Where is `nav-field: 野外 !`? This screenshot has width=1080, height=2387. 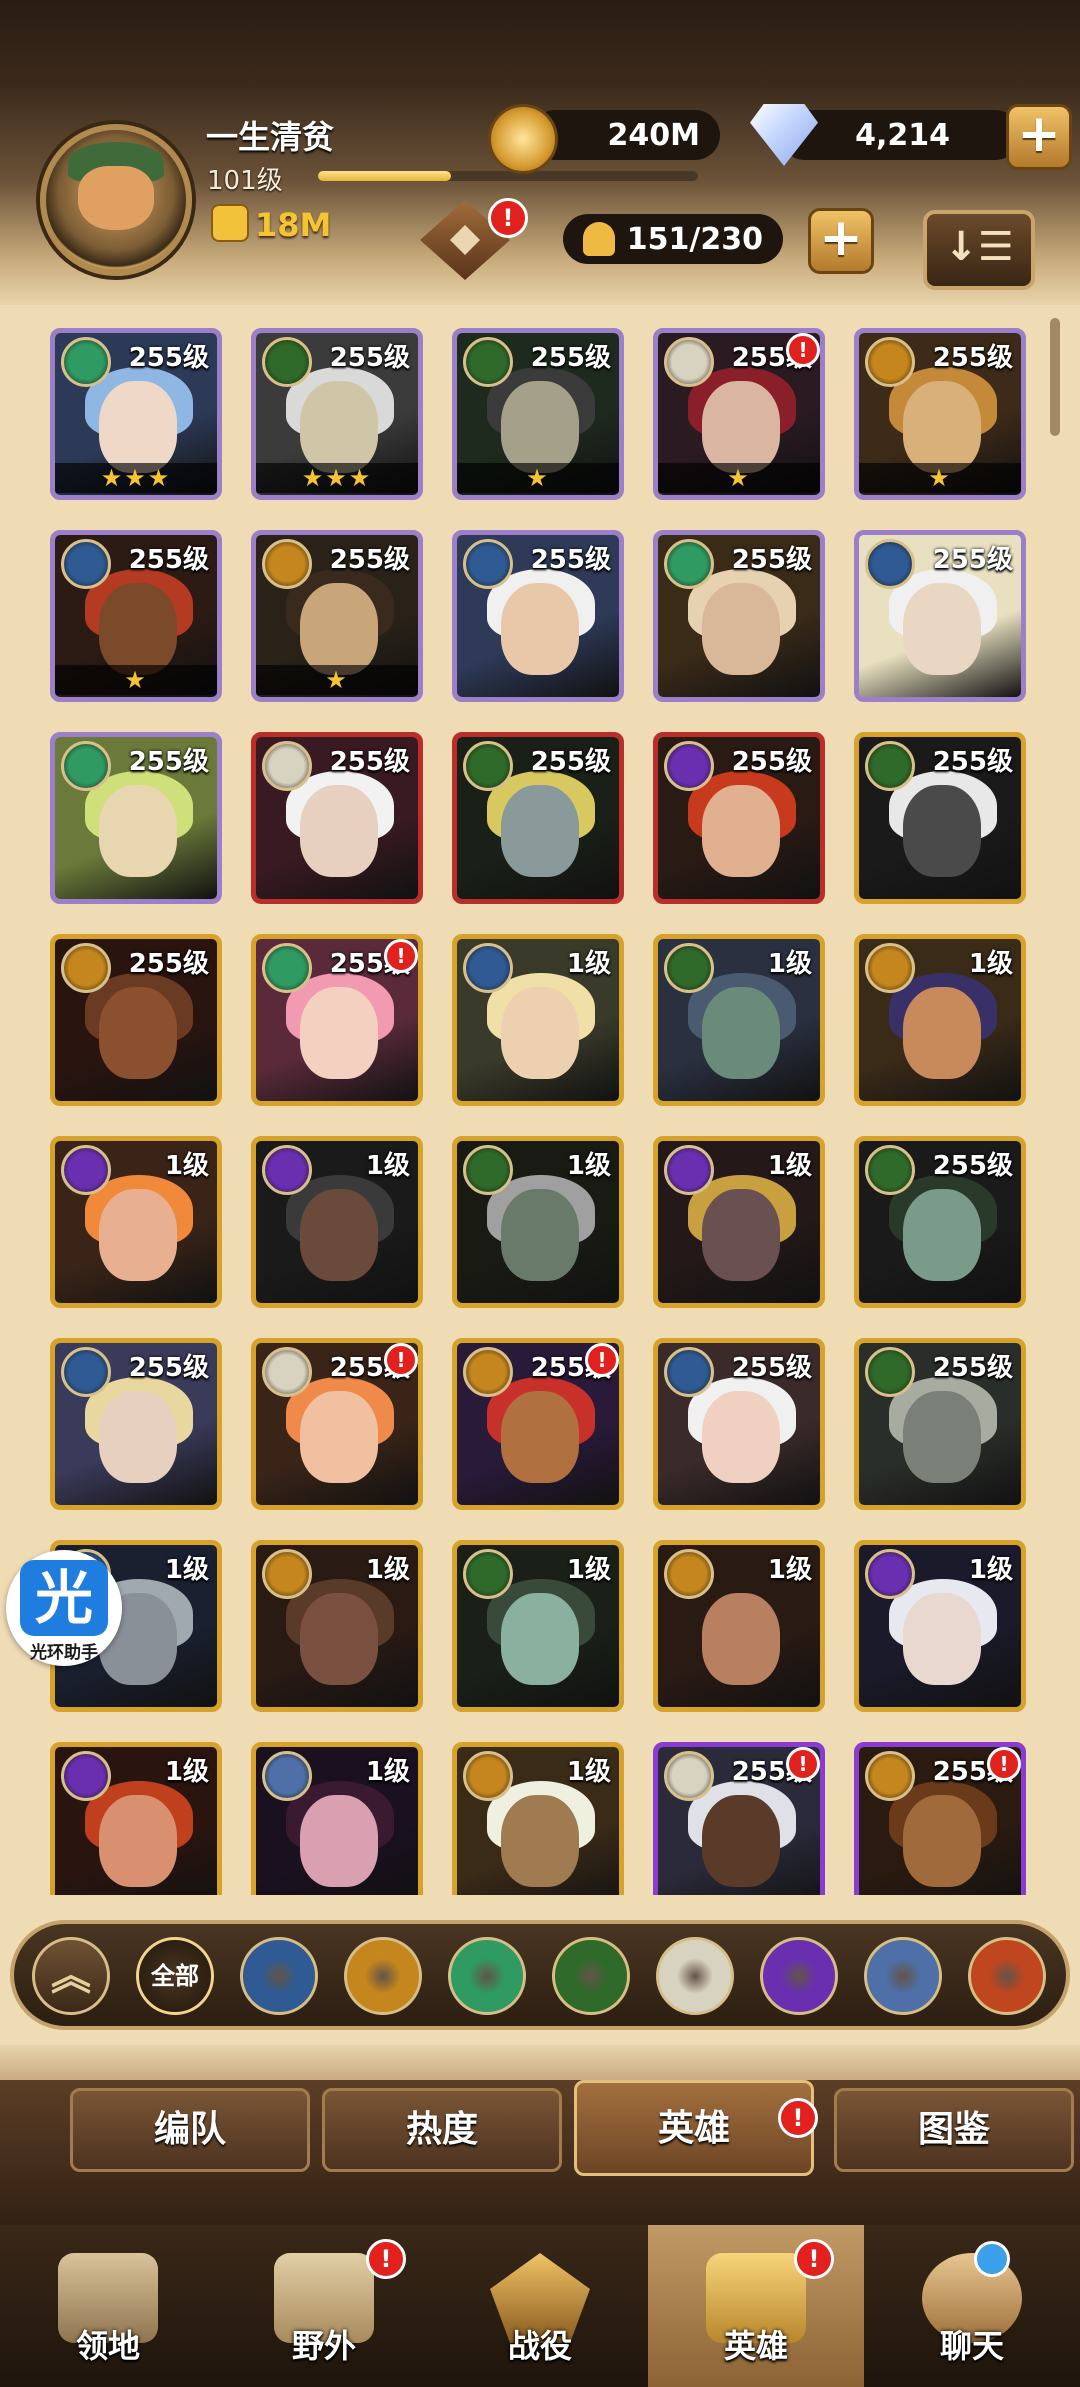 nav-field: 野外 ! is located at coordinates (324, 2306).